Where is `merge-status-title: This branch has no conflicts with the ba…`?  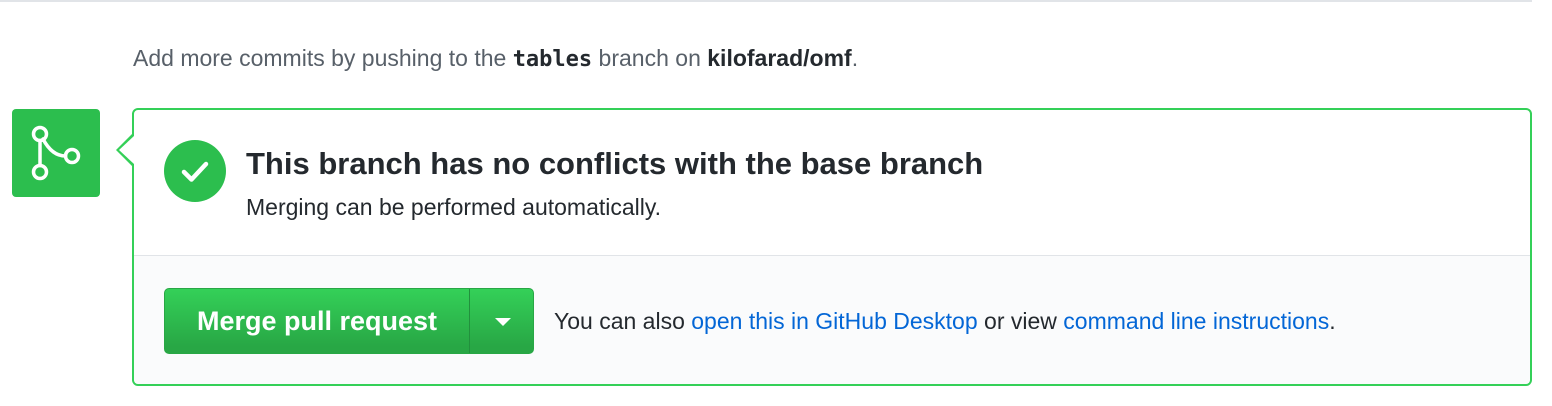
merge-status-title: This branch has no conflicts with the ba… is located at coordinates (615, 163).